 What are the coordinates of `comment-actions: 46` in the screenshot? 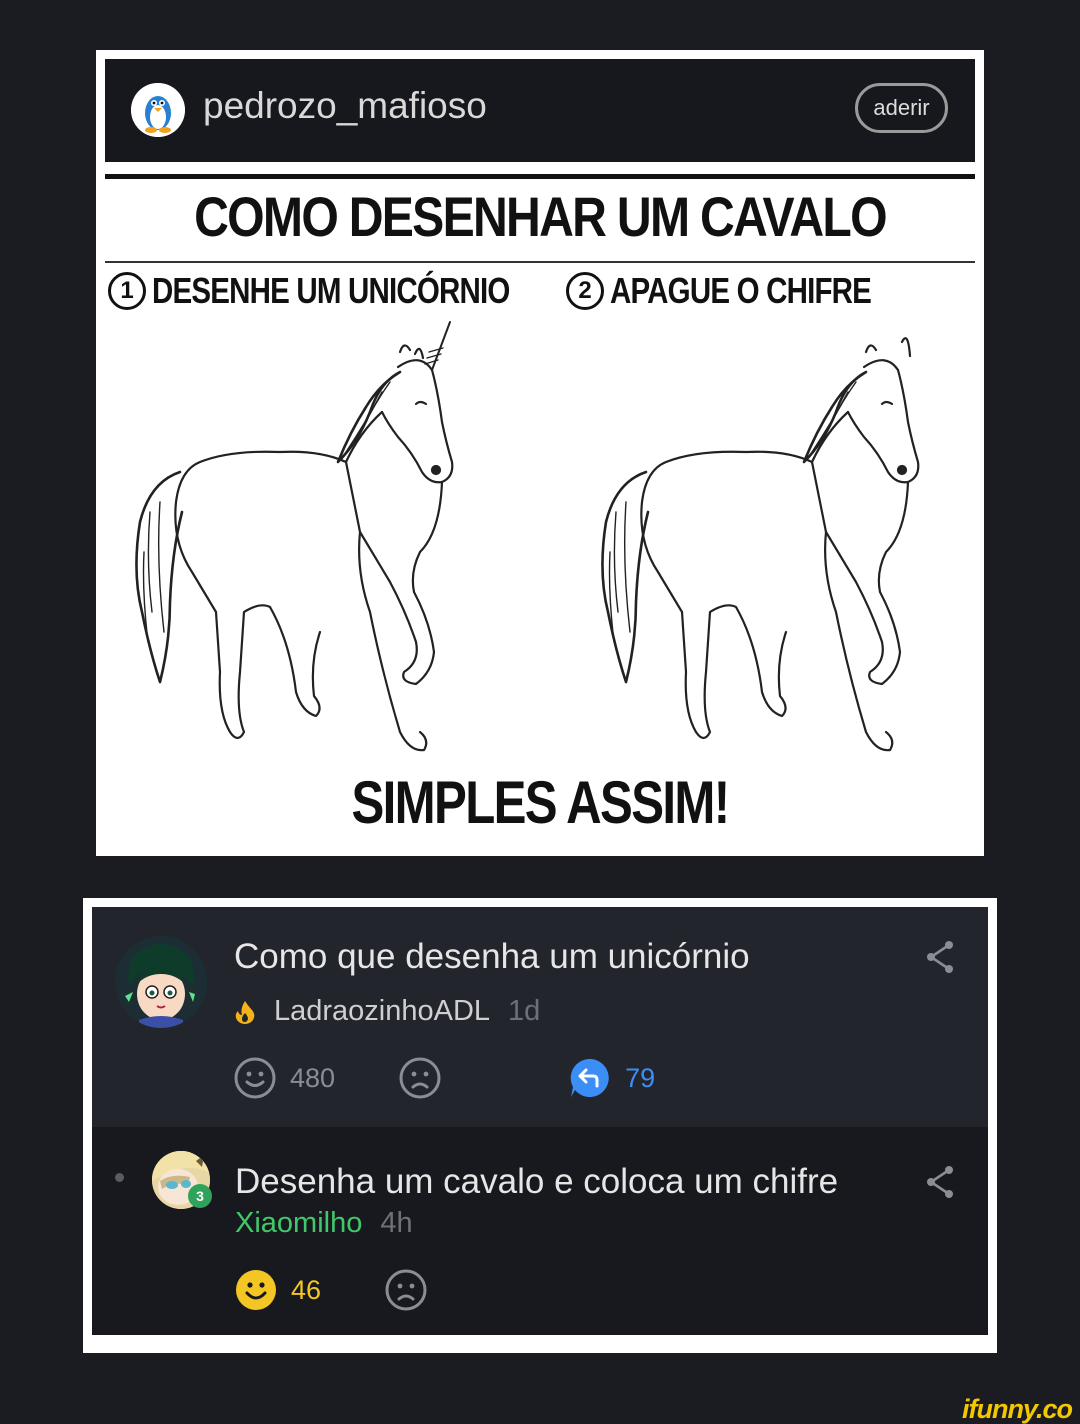 It's located at (363, 1290).